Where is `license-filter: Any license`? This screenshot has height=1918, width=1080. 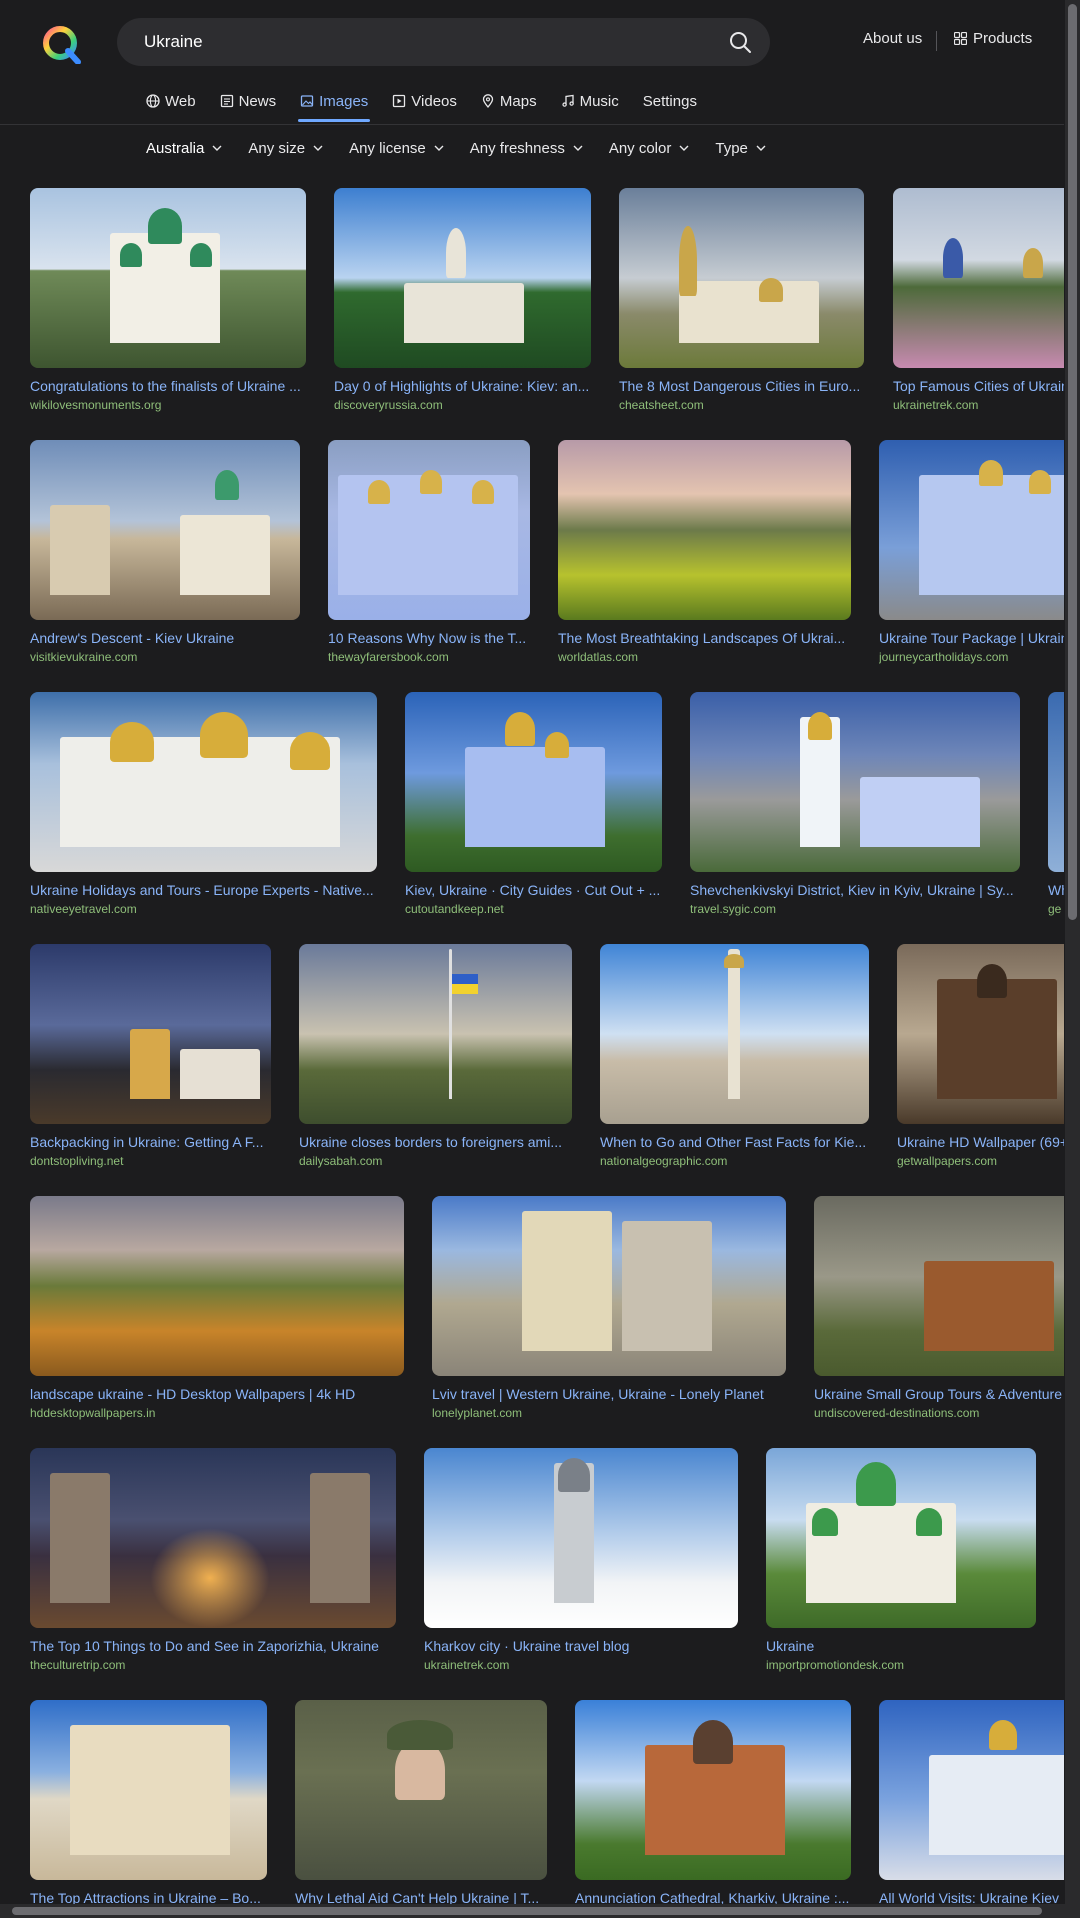
license-filter: Any license is located at coordinates (396, 148).